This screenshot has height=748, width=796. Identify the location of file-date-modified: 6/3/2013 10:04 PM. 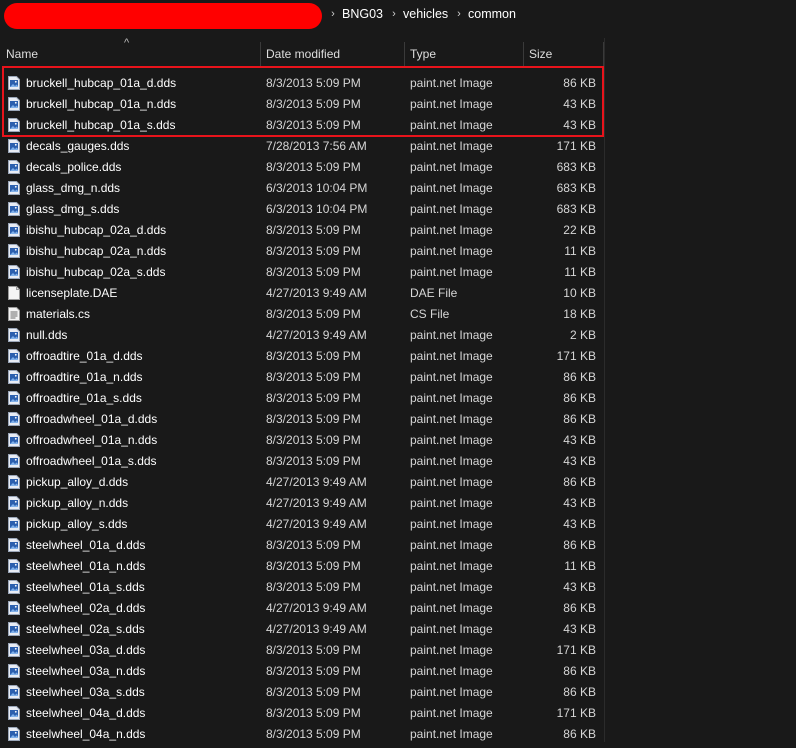
(317, 209).